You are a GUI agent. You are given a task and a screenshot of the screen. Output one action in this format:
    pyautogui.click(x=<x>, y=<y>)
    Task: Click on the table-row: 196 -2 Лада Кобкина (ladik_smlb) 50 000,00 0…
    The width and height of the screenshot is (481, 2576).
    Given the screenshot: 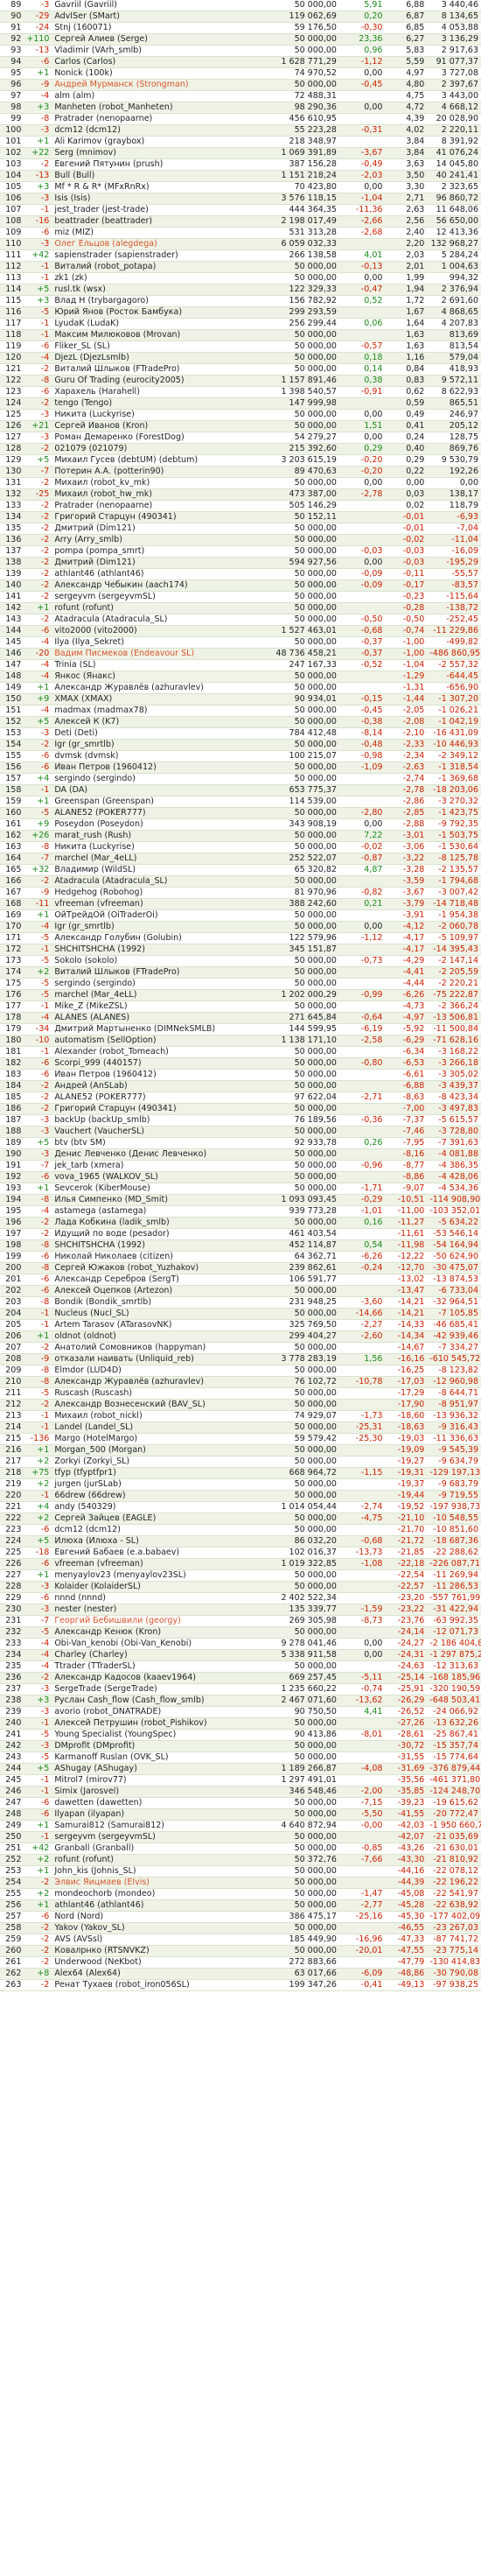 What is the action you would take?
    pyautogui.click(x=240, y=1223)
    